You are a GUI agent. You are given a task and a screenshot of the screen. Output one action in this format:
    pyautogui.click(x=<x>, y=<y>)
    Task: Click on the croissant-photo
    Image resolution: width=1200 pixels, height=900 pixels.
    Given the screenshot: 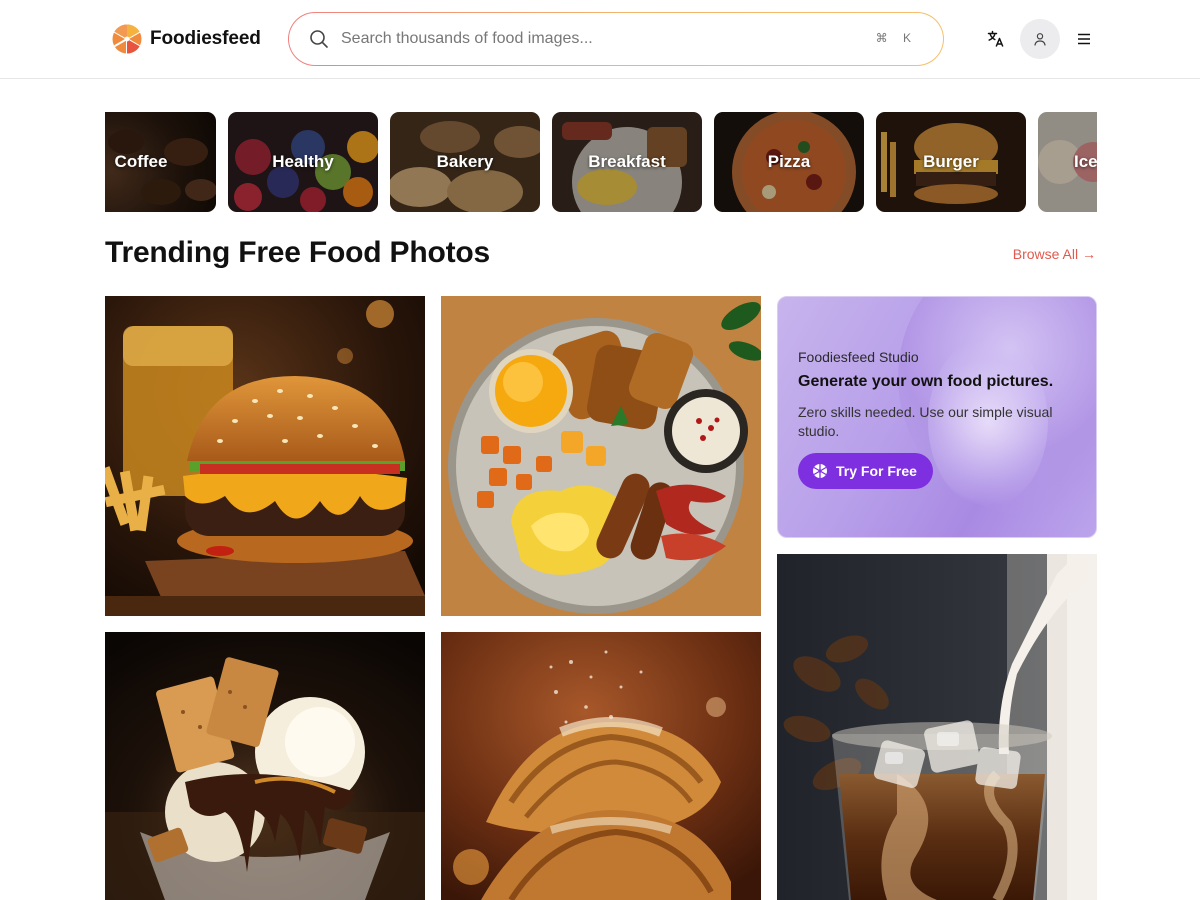 What is the action you would take?
    pyautogui.click(x=601, y=766)
    